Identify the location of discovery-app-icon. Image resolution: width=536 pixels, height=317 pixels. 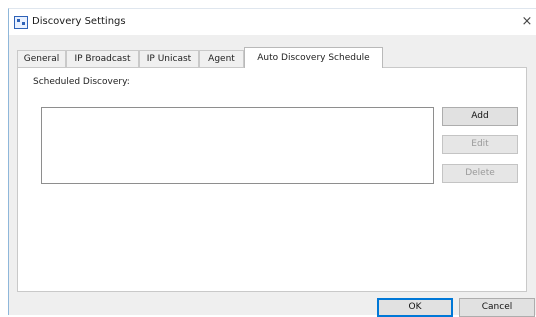
(21, 22).